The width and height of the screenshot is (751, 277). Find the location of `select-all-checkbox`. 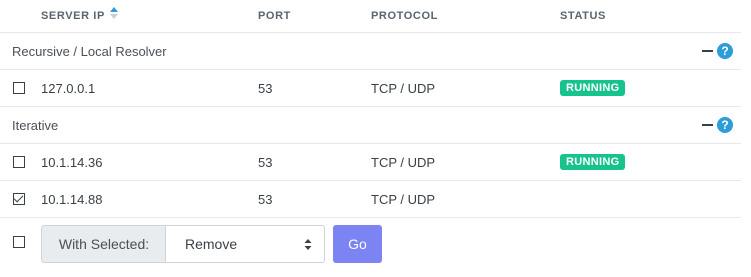

select-all-checkbox is located at coordinates (19, 242).